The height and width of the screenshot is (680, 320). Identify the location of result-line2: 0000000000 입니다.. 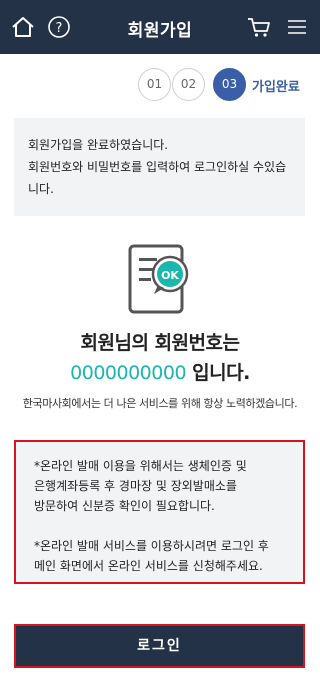
(160, 371).